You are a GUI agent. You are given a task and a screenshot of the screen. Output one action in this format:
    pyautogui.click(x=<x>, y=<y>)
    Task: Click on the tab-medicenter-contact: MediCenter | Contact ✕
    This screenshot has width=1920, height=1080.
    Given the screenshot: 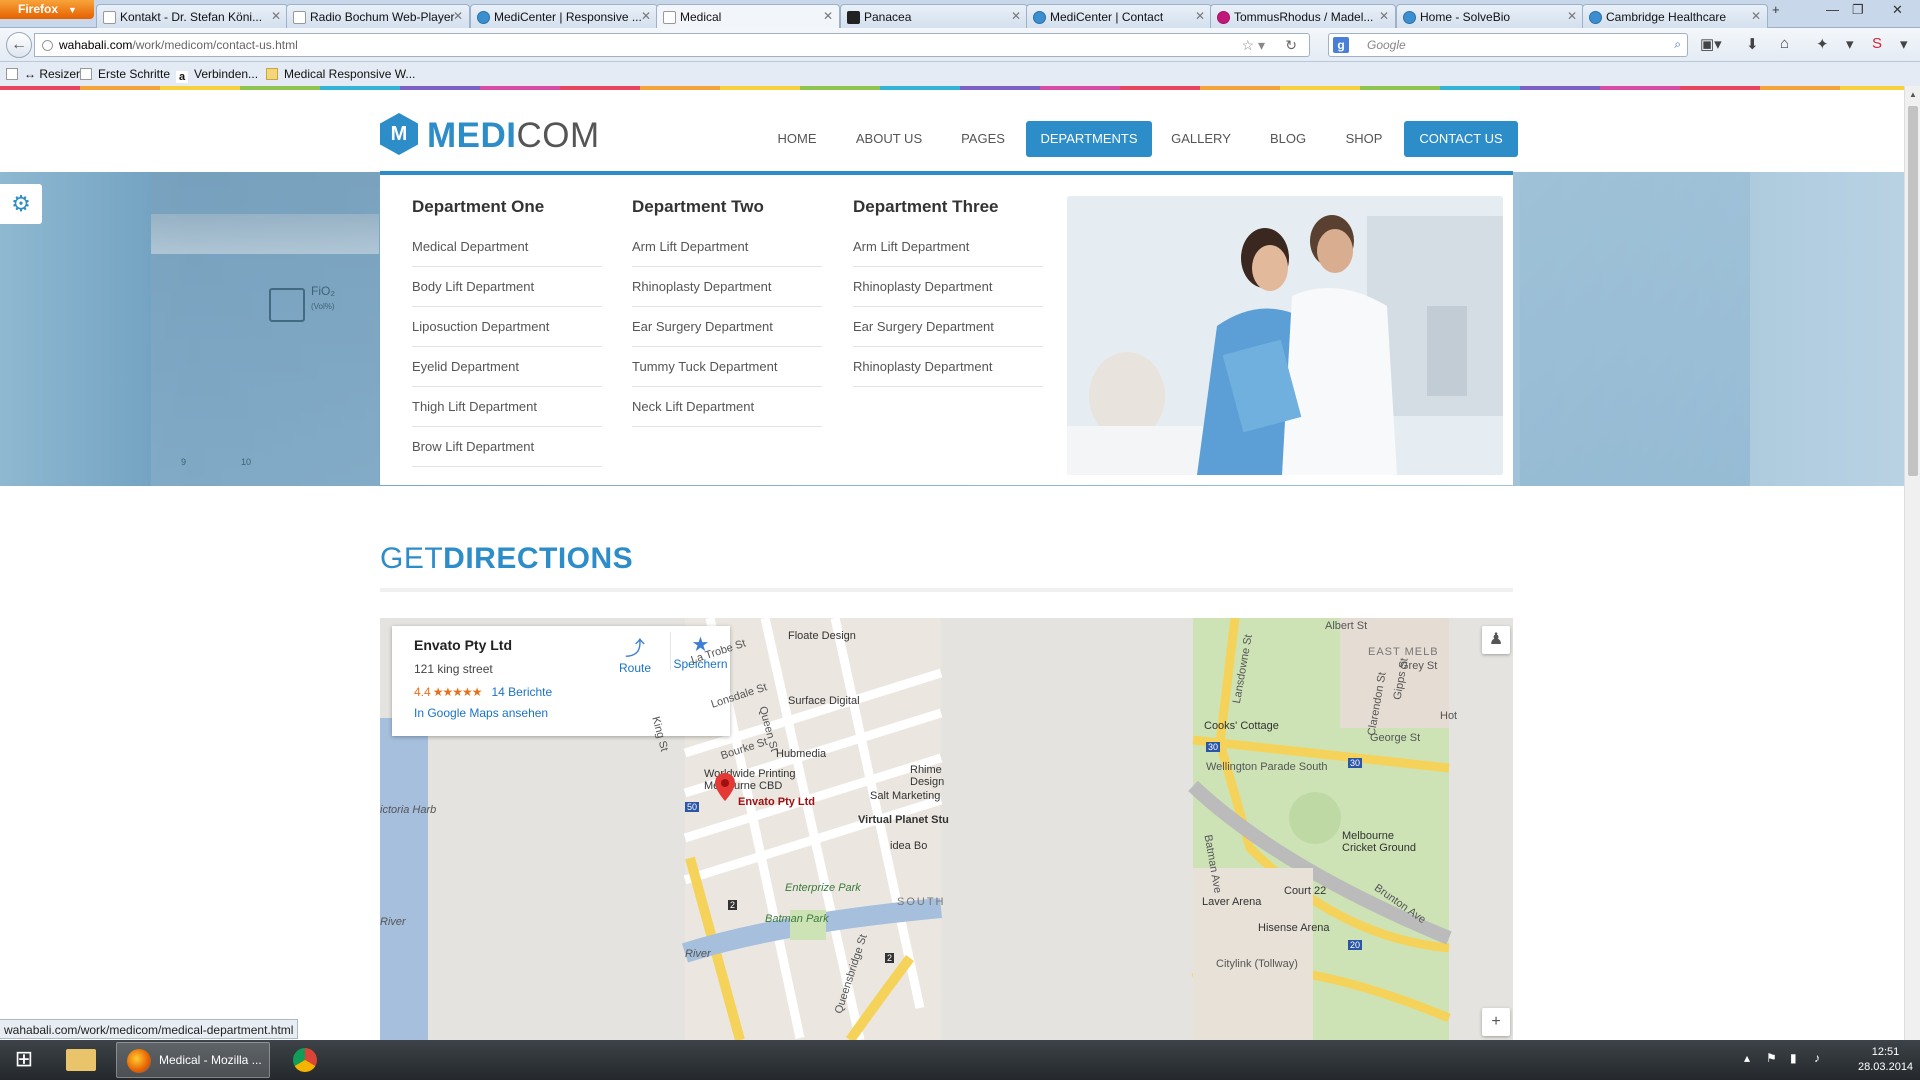 What is the action you would take?
    pyautogui.click(x=1119, y=16)
    